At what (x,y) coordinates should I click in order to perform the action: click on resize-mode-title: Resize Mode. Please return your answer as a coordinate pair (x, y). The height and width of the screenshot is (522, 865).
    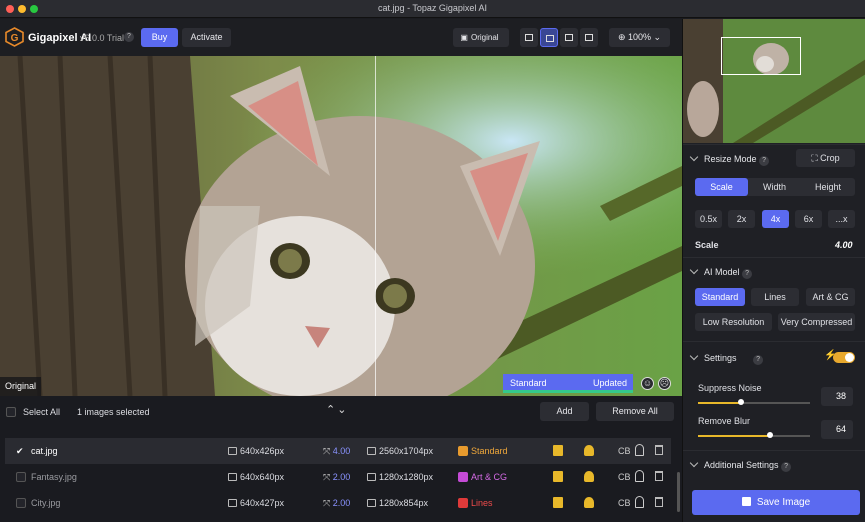
    Looking at the image, I should click on (730, 159).